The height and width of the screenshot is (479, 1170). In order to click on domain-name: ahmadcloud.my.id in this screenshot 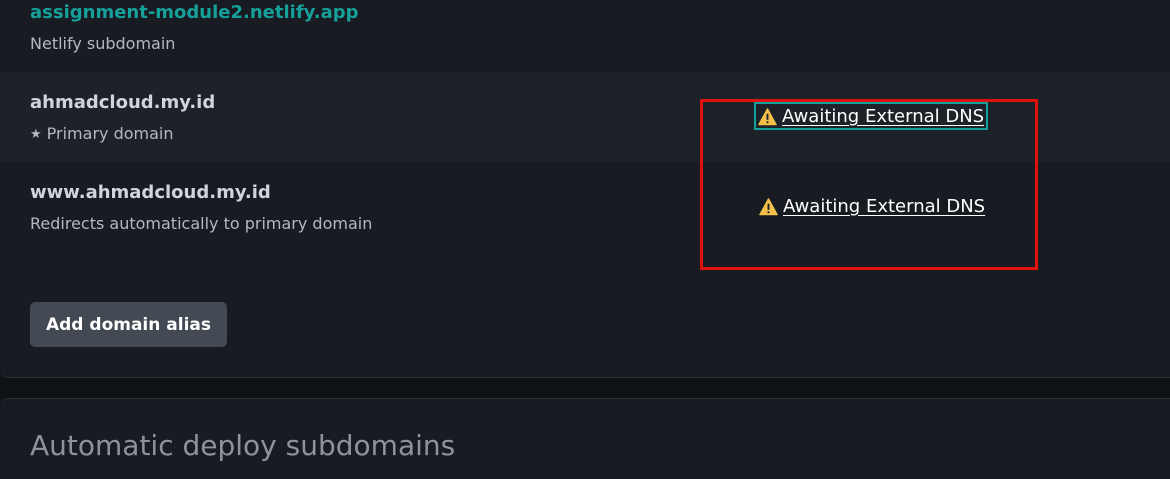, I will do `click(123, 102)`.